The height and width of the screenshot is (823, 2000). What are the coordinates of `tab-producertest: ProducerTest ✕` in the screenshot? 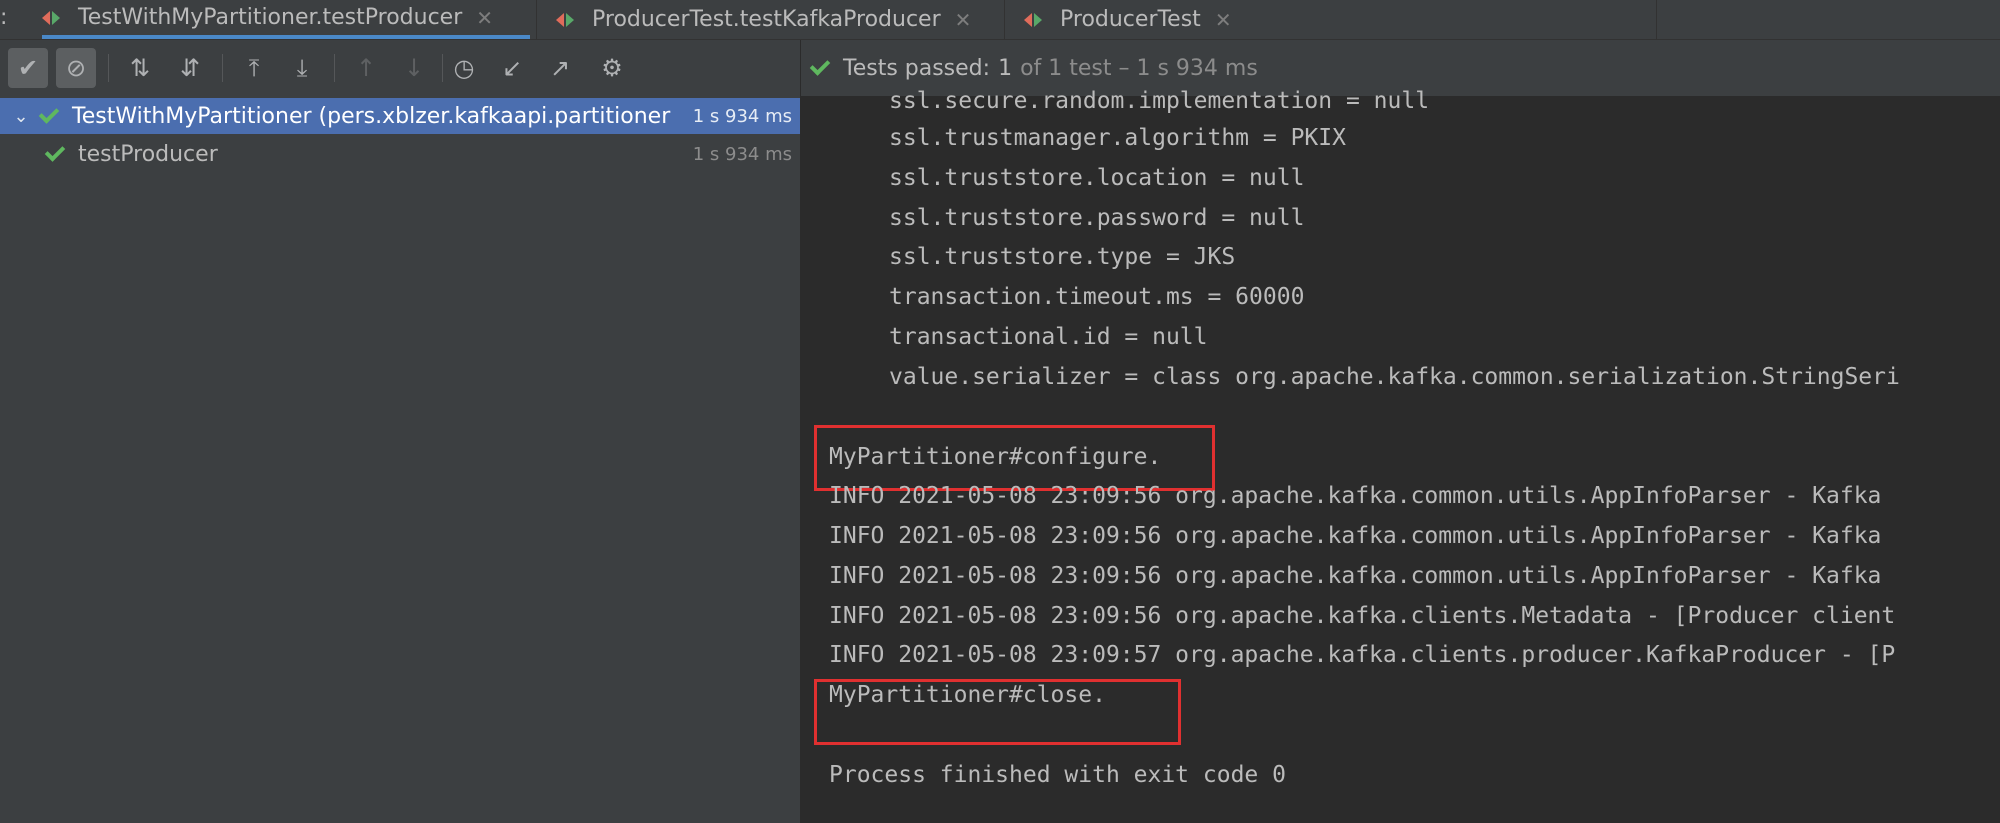 It's located at (1144, 19).